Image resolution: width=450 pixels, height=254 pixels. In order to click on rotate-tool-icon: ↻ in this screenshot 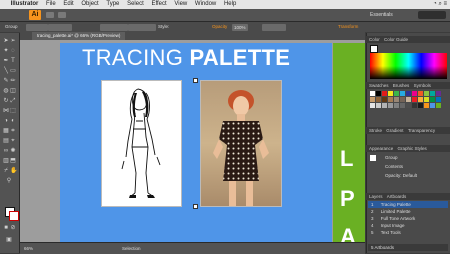, I will do `click(6, 101)`.